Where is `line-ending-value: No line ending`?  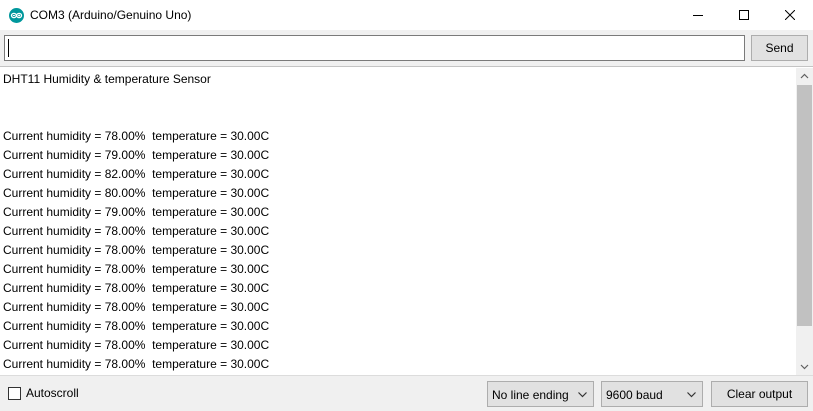
line-ending-value: No line ending is located at coordinates (530, 395).